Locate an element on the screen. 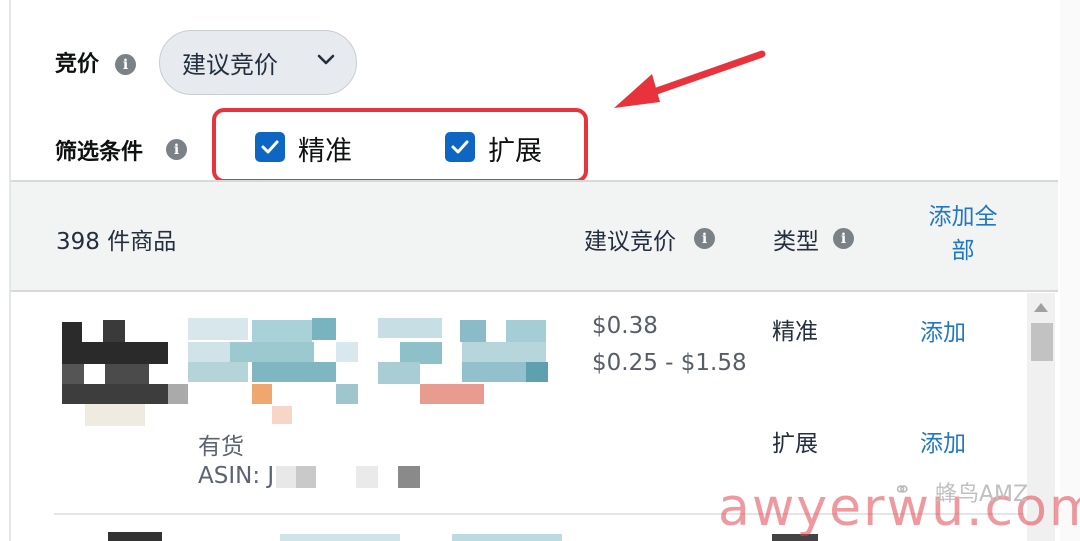 The height and width of the screenshot is (541, 1080). bid-strategy-value: 建议竞价 is located at coordinates (230, 65).